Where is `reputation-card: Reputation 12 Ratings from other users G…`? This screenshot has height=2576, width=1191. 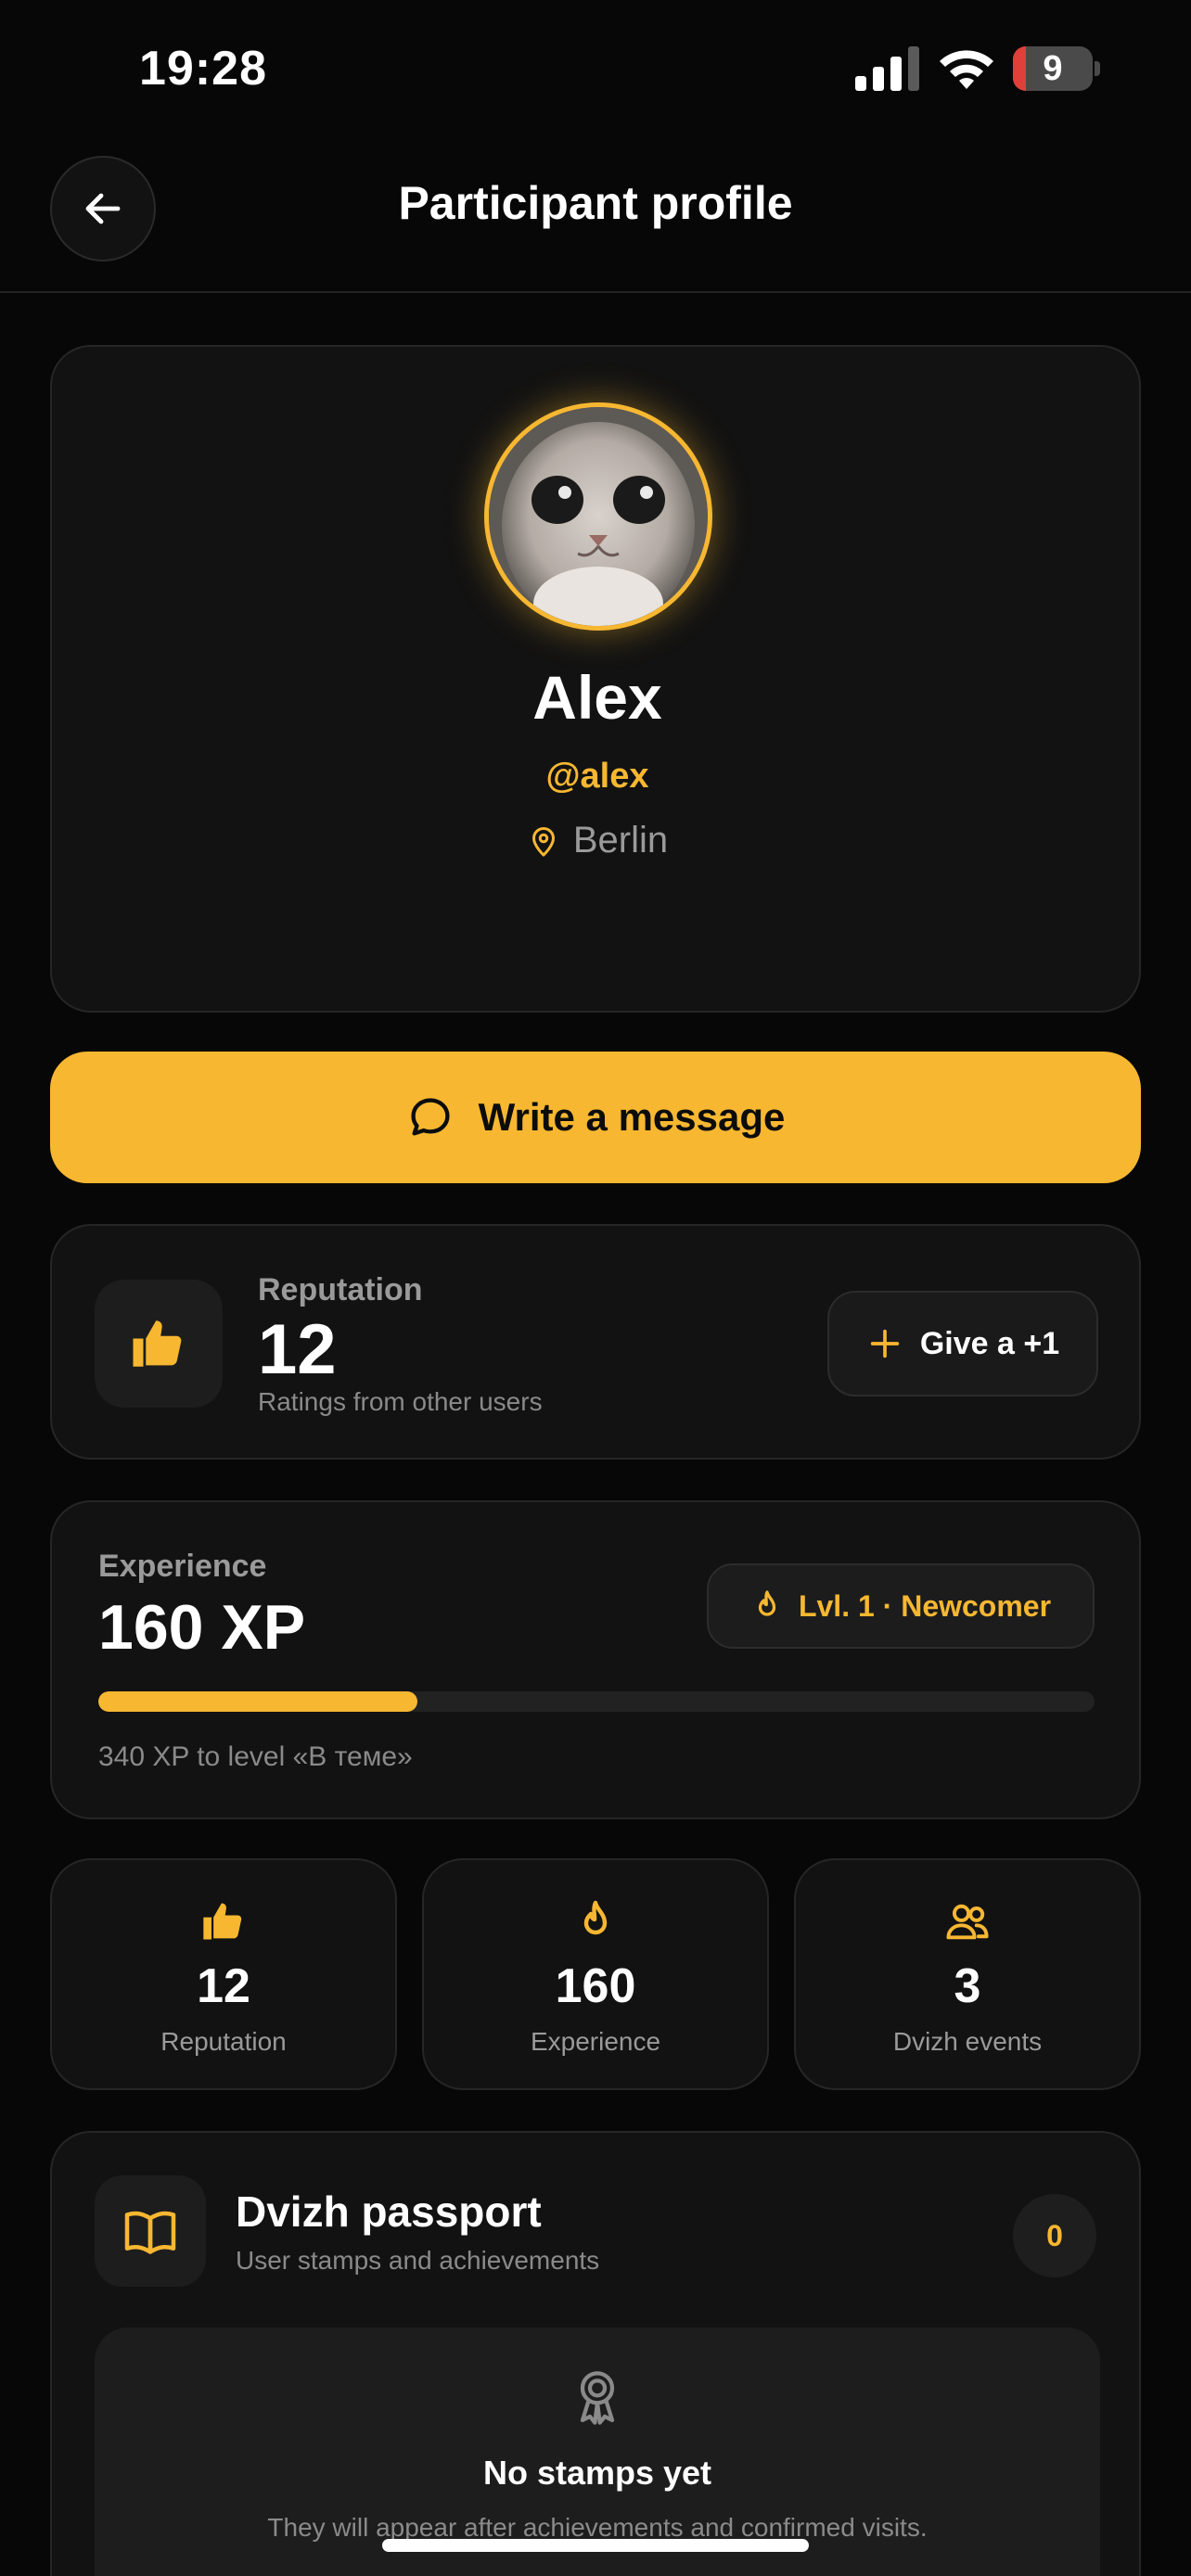
reputation-card: Reputation 12 Ratings from other users G… is located at coordinates (595, 1342).